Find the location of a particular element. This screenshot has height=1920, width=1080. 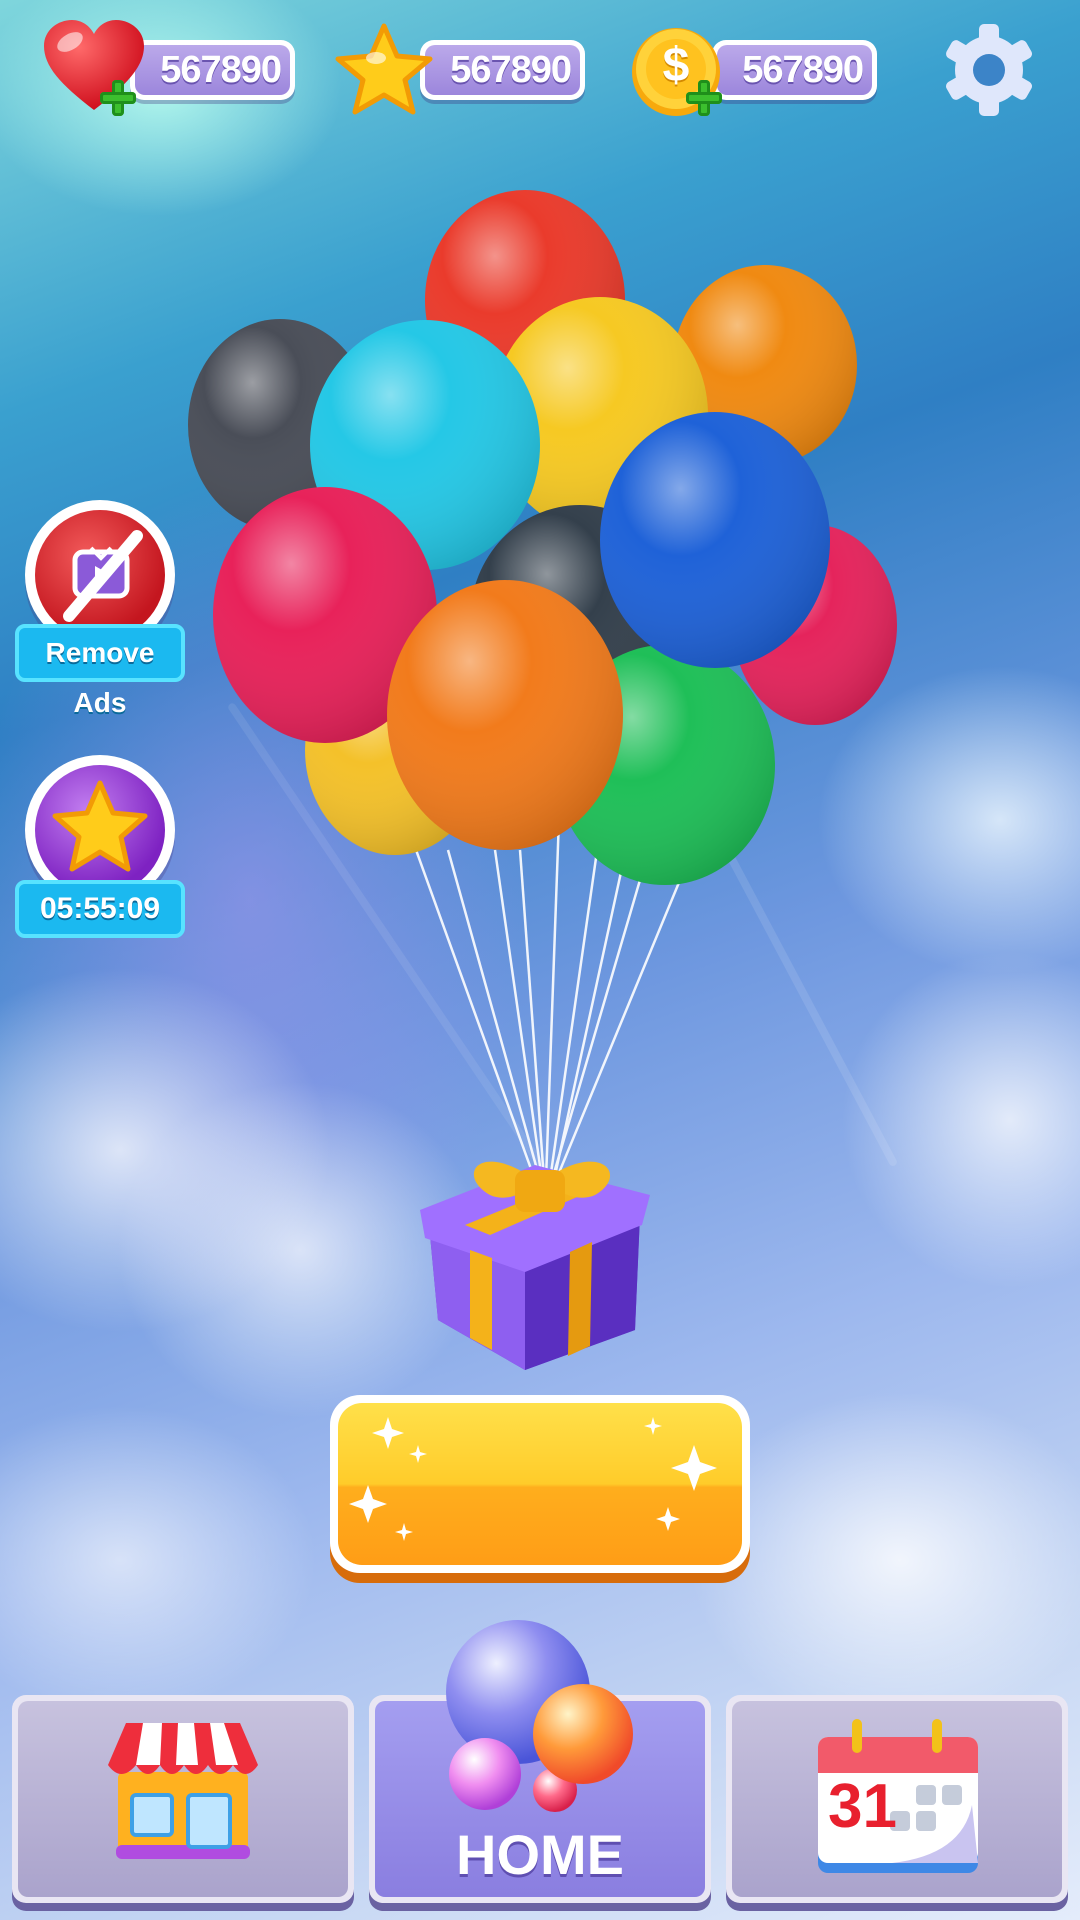

home-label: HOME is located at coordinates (540, 1854).